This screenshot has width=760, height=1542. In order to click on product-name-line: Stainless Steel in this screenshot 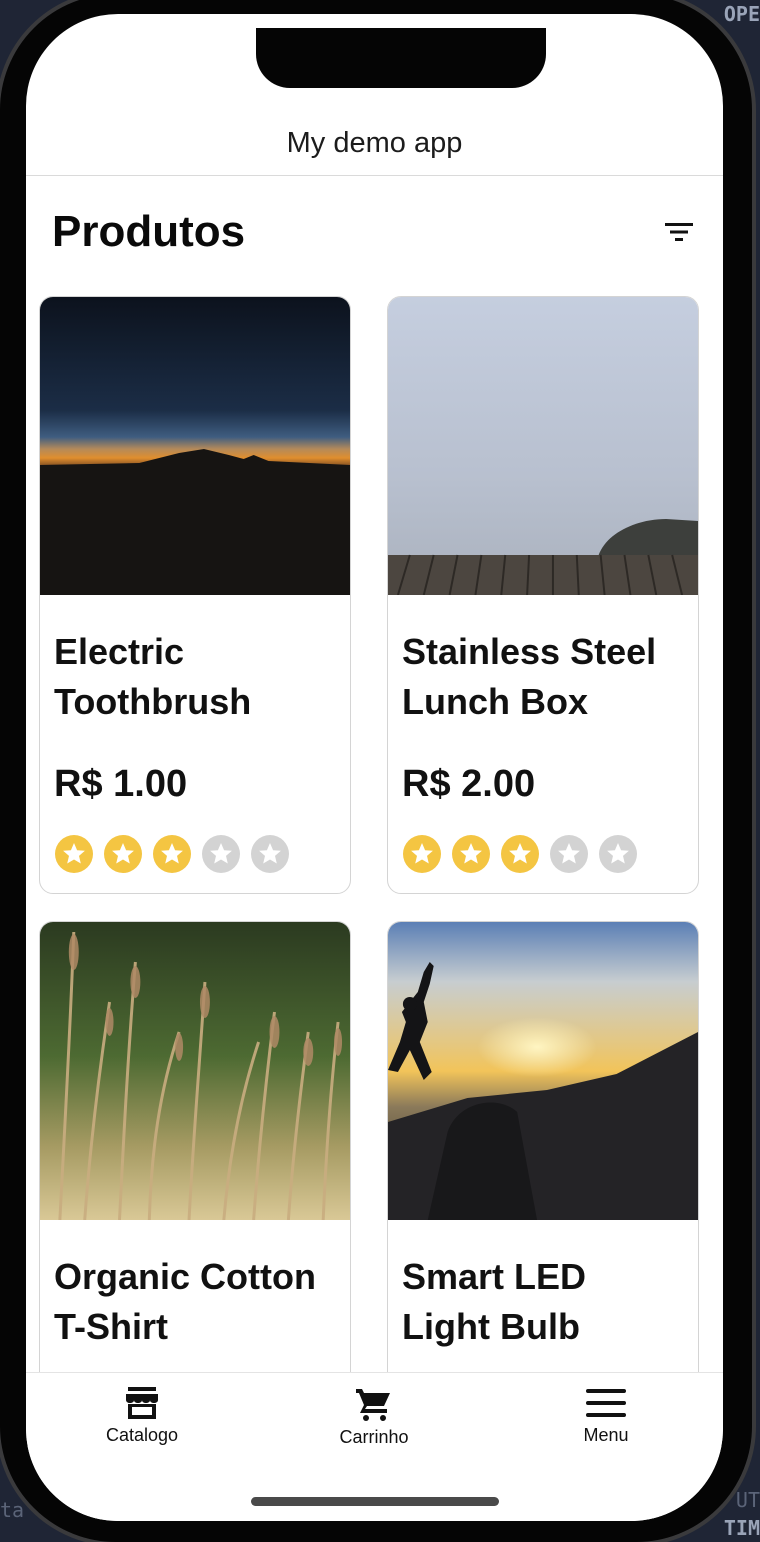, I will do `click(529, 651)`.